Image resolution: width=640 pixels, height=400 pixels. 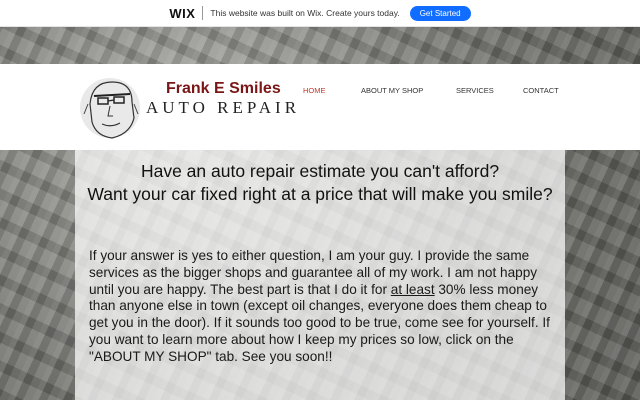 What do you see at coordinates (203, 13) in the screenshot?
I see `banner-divider` at bounding box center [203, 13].